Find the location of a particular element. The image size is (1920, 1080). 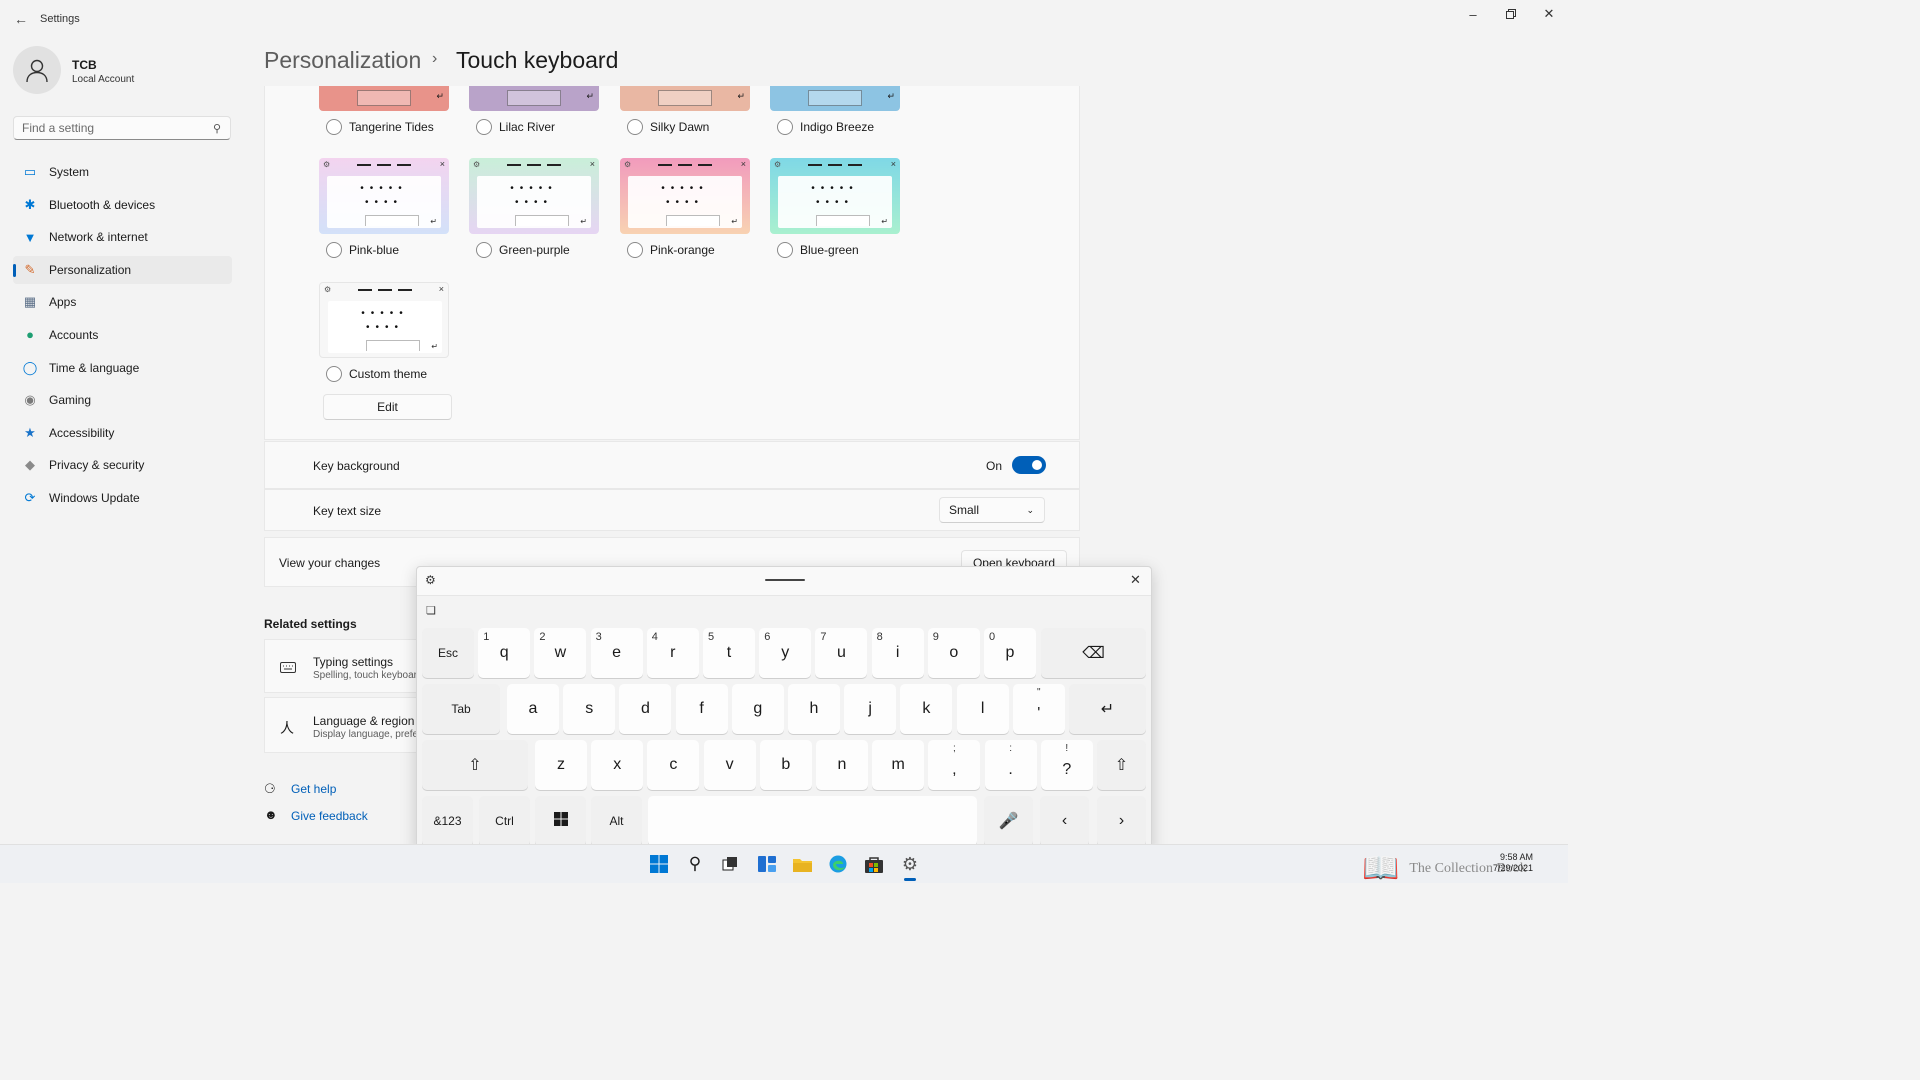

key-a: a is located at coordinates (533, 709).